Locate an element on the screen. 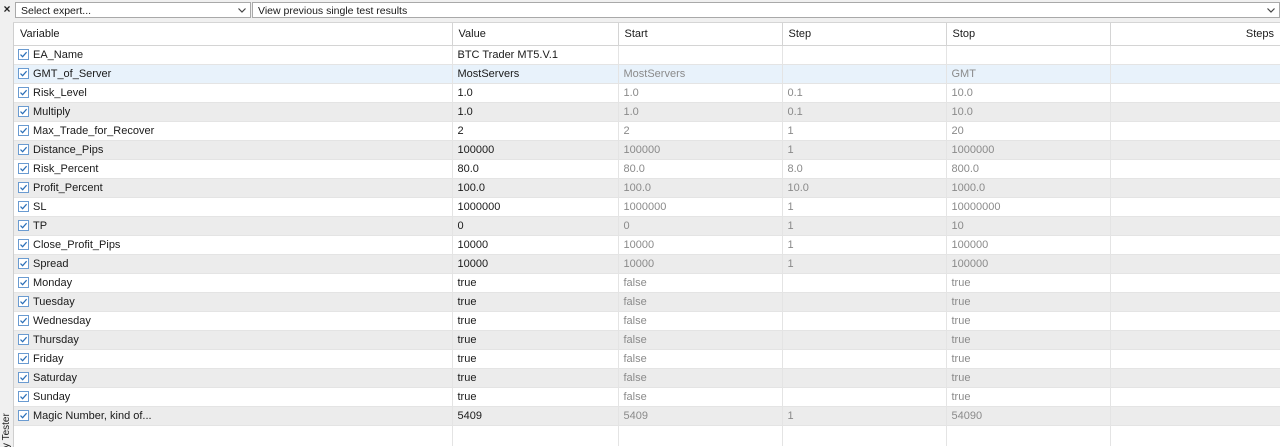  table-row: Distance_Pips 100000 100000 1 1000000 is located at coordinates (647, 150).